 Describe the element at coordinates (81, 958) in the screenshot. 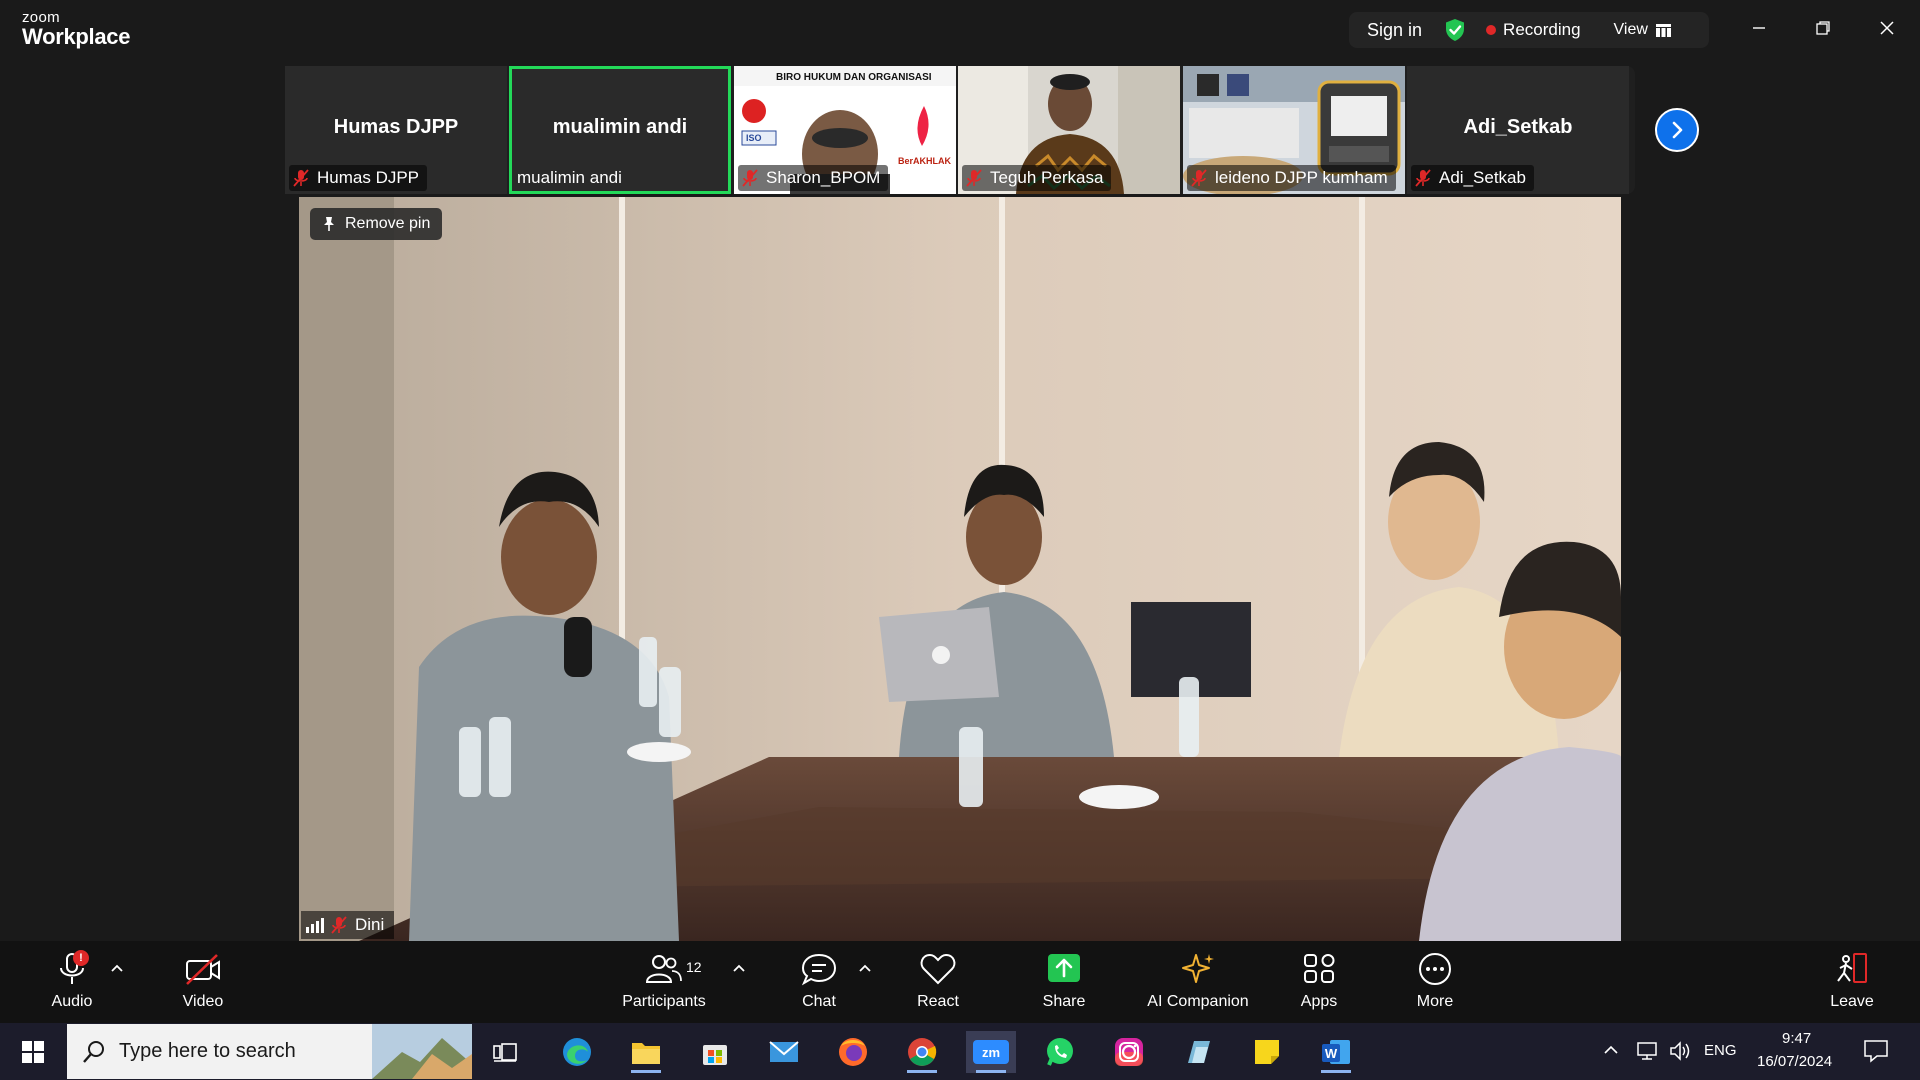

I see `audio-alert-badge: !` at that location.